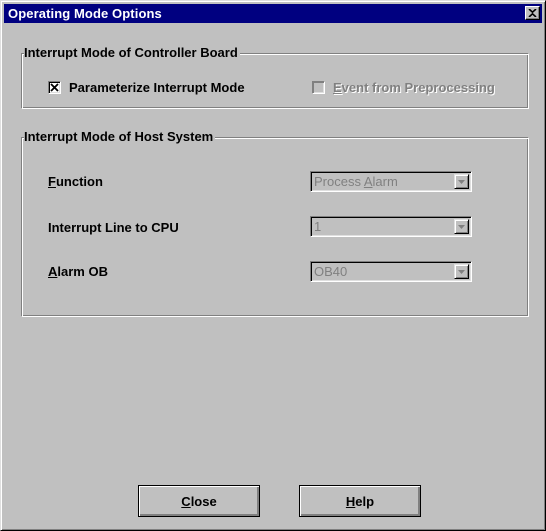 The width and height of the screenshot is (546, 531). I want to click on alarm-ob-dropdown-arrow, so click(461, 271).